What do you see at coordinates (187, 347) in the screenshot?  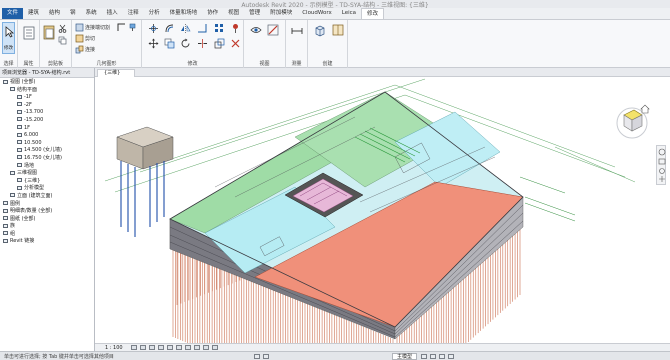 I see `show-crop-icon` at bounding box center [187, 347].